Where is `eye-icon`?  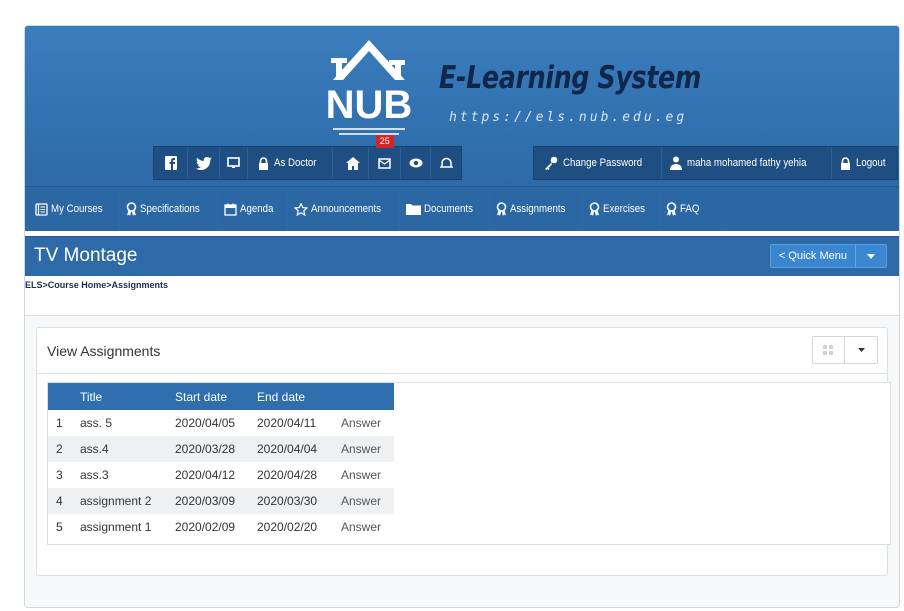
eye-icon is located at coordinates (416, 163).